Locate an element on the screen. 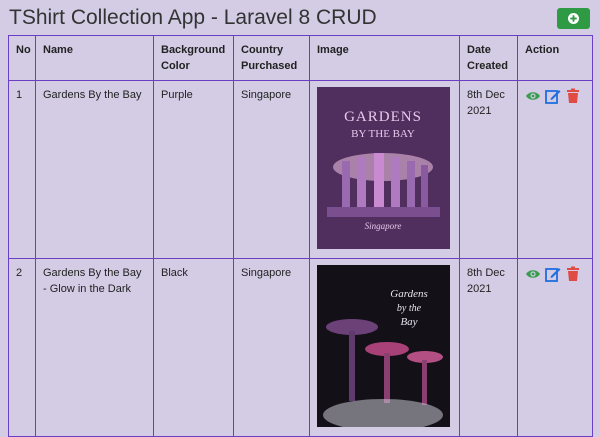 Image resolution: width=600 pixels, height=437 pixels. tshirt-image: GARDENS BY THE BAY Singapore is located at coordinates (383, 168).